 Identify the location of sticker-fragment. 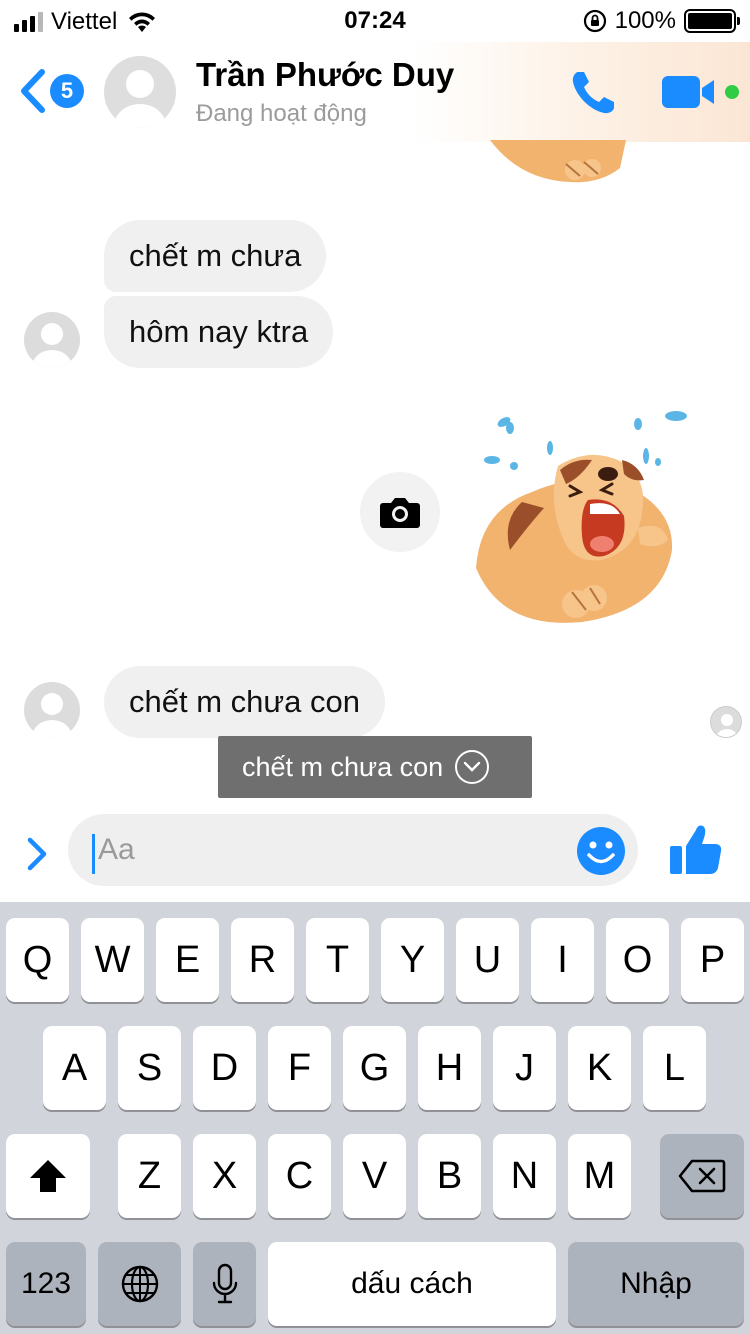
(558, 161).